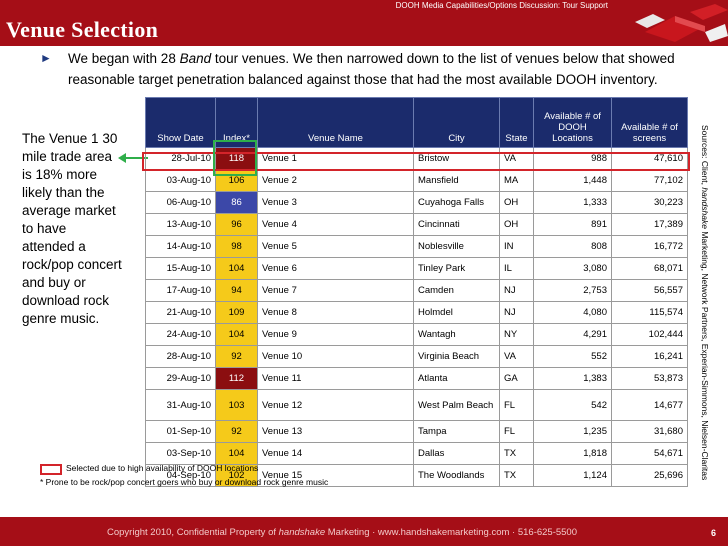 Image resolution: width=728 pixels, height=546 pixels. I want to click on cell-dooh-locations: 1,383, so click(572, 378).